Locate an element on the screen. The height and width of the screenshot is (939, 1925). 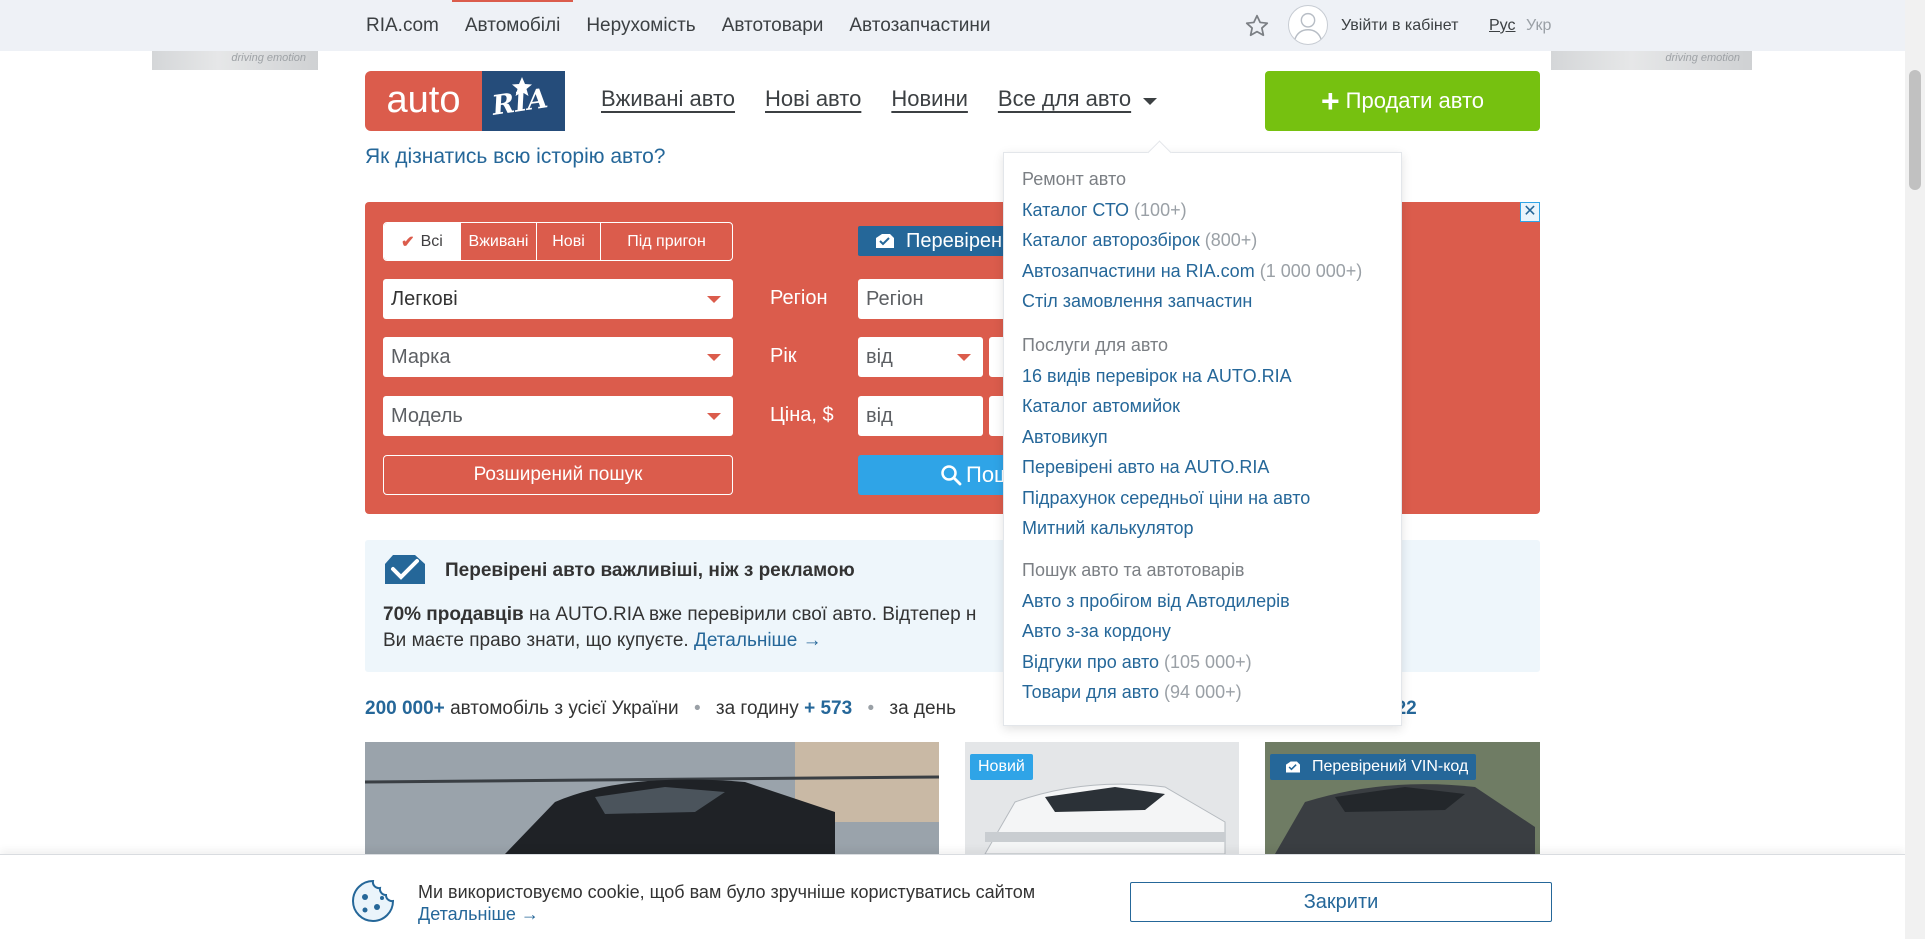
price-from-input: від is located at coordinates (920, 416).